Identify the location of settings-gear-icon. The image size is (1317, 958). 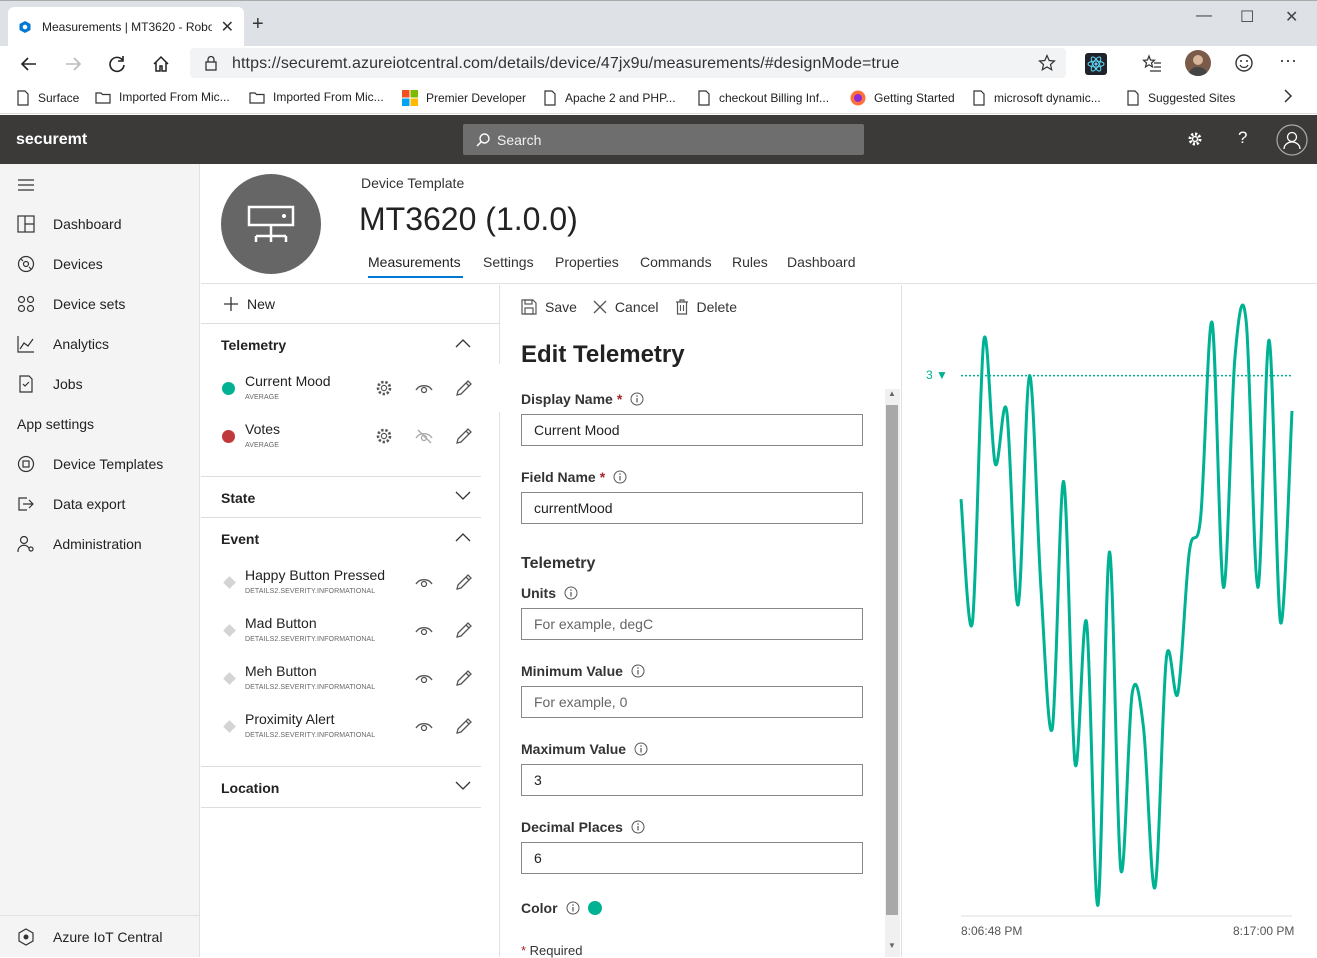
(1195, 139).